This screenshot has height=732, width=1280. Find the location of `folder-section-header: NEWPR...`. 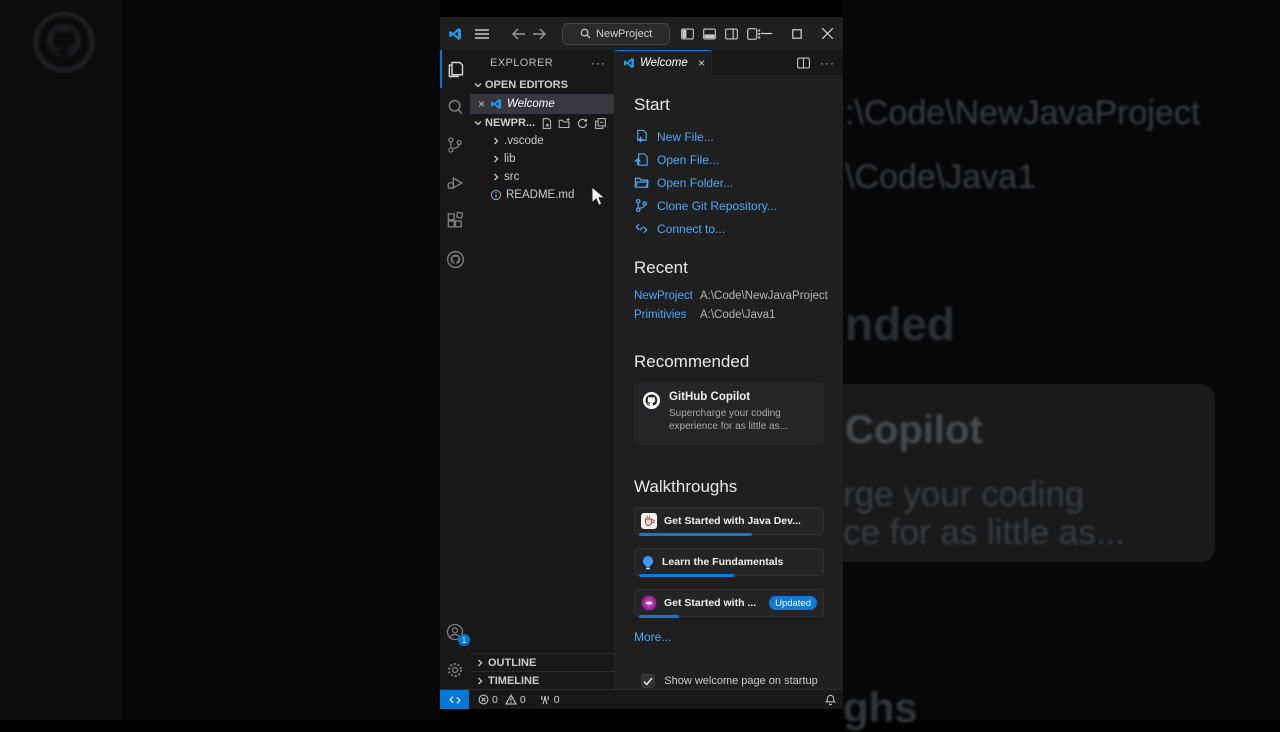

folder-section-header: NEWPR... is located at coordinates (542, 123).